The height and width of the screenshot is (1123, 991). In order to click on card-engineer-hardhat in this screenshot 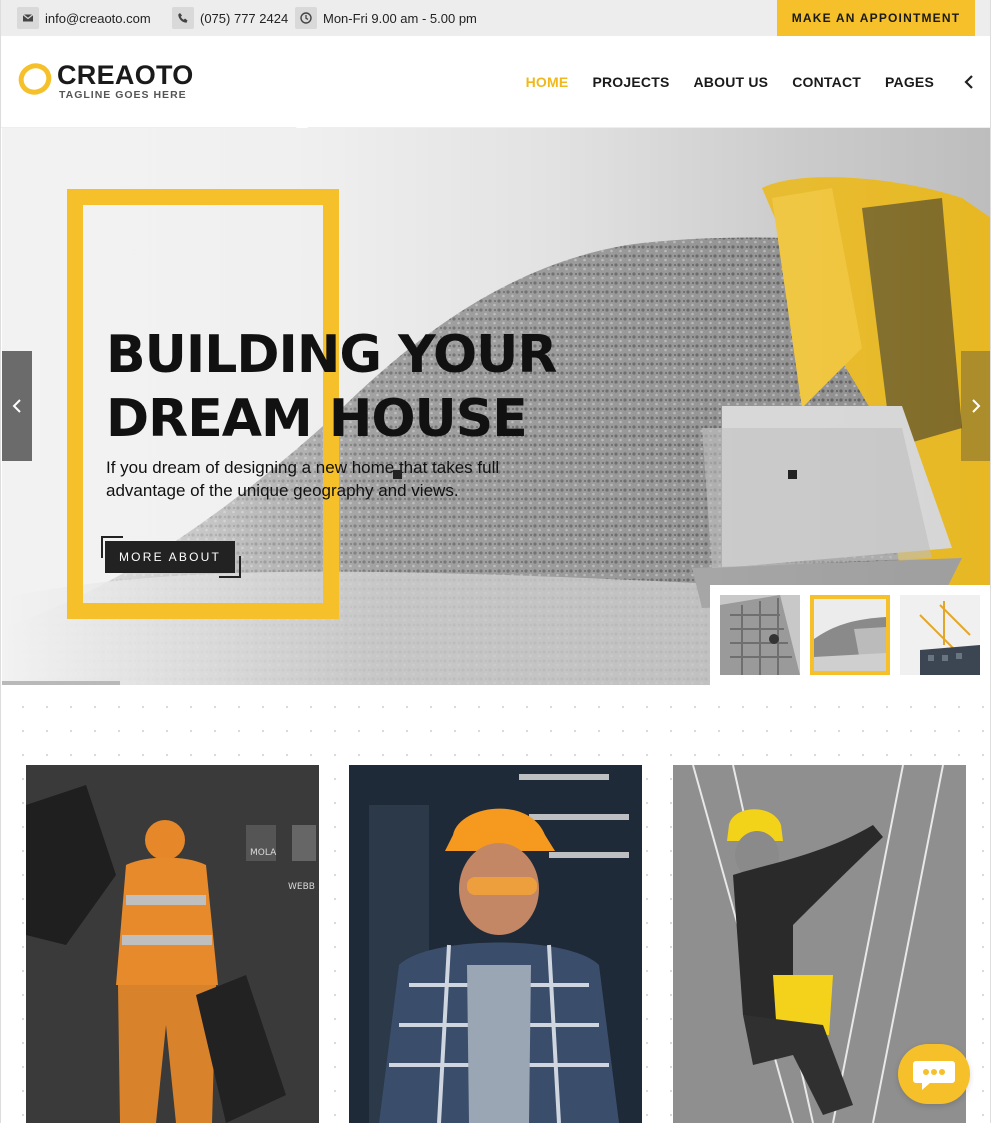, I will do `click(495, 944)`.